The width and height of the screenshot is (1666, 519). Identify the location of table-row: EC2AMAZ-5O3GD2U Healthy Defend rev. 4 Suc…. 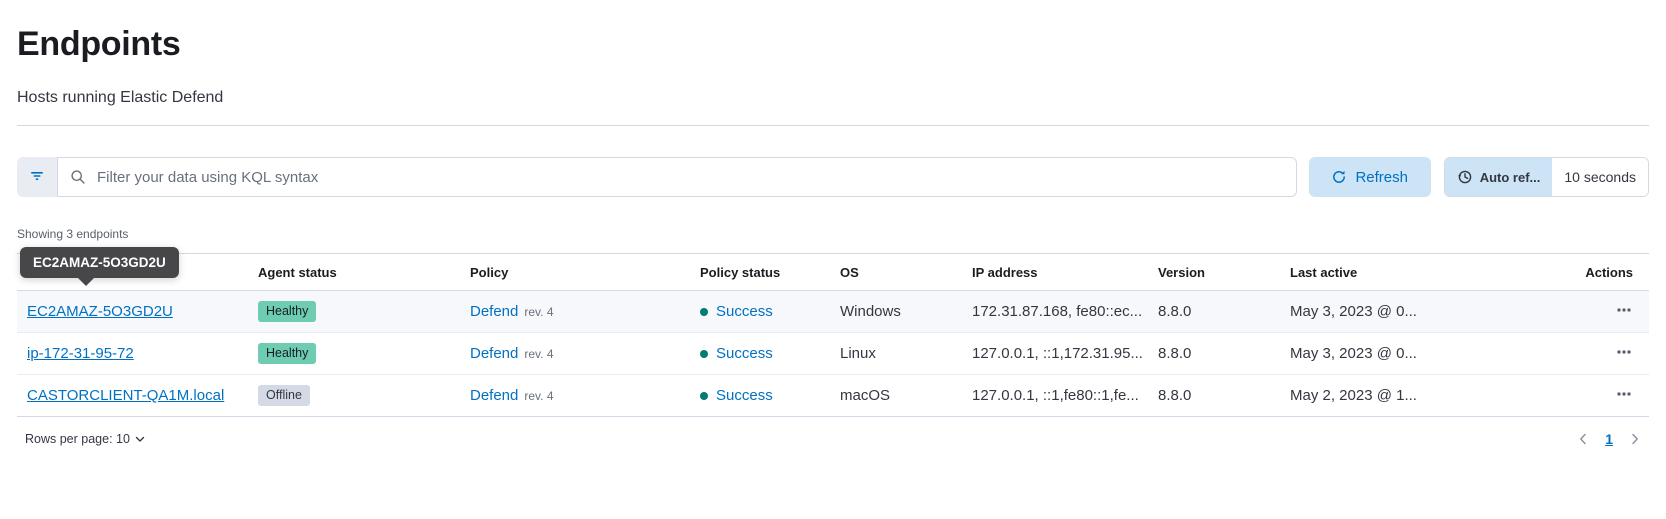
(833, 311).